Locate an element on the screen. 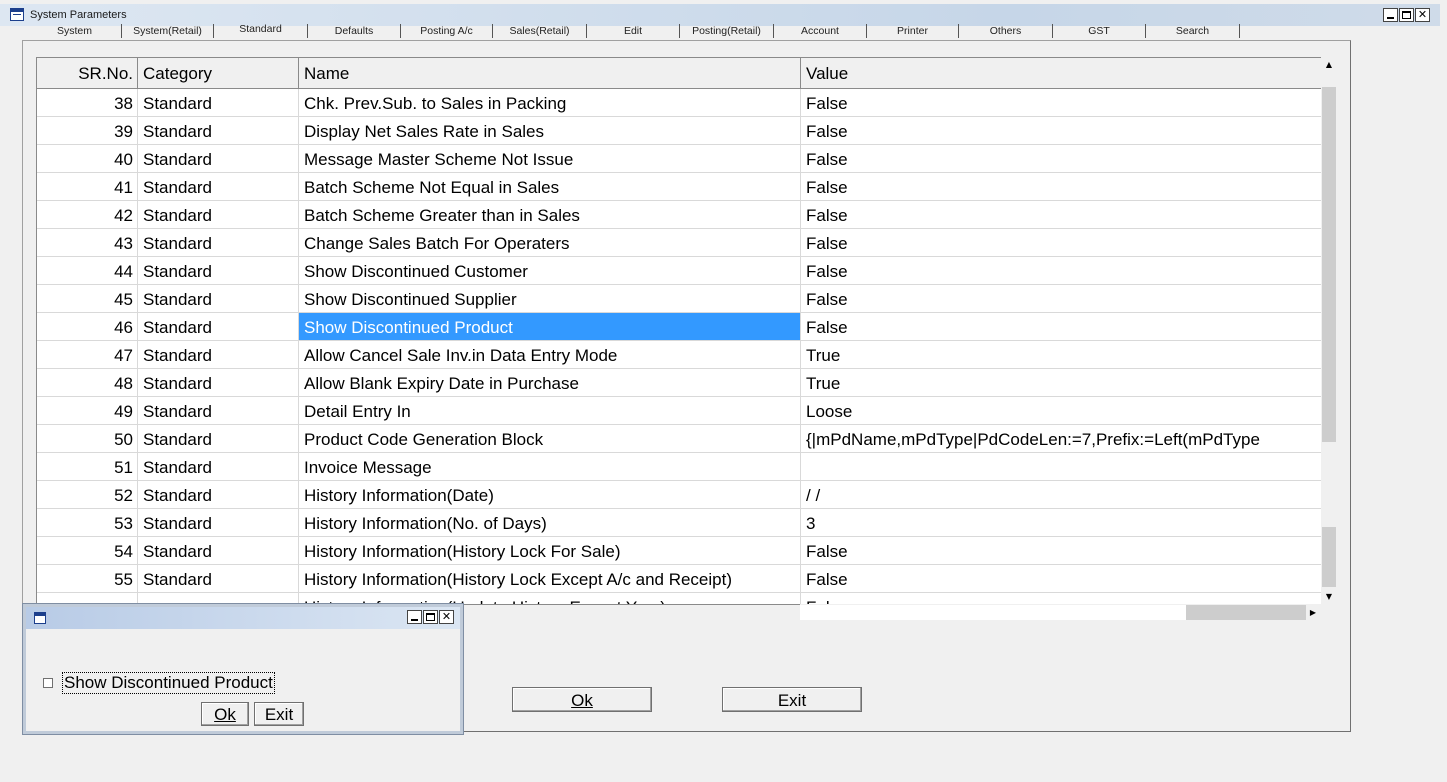  cell-srno: 42 is located at coordinates (87, 214).